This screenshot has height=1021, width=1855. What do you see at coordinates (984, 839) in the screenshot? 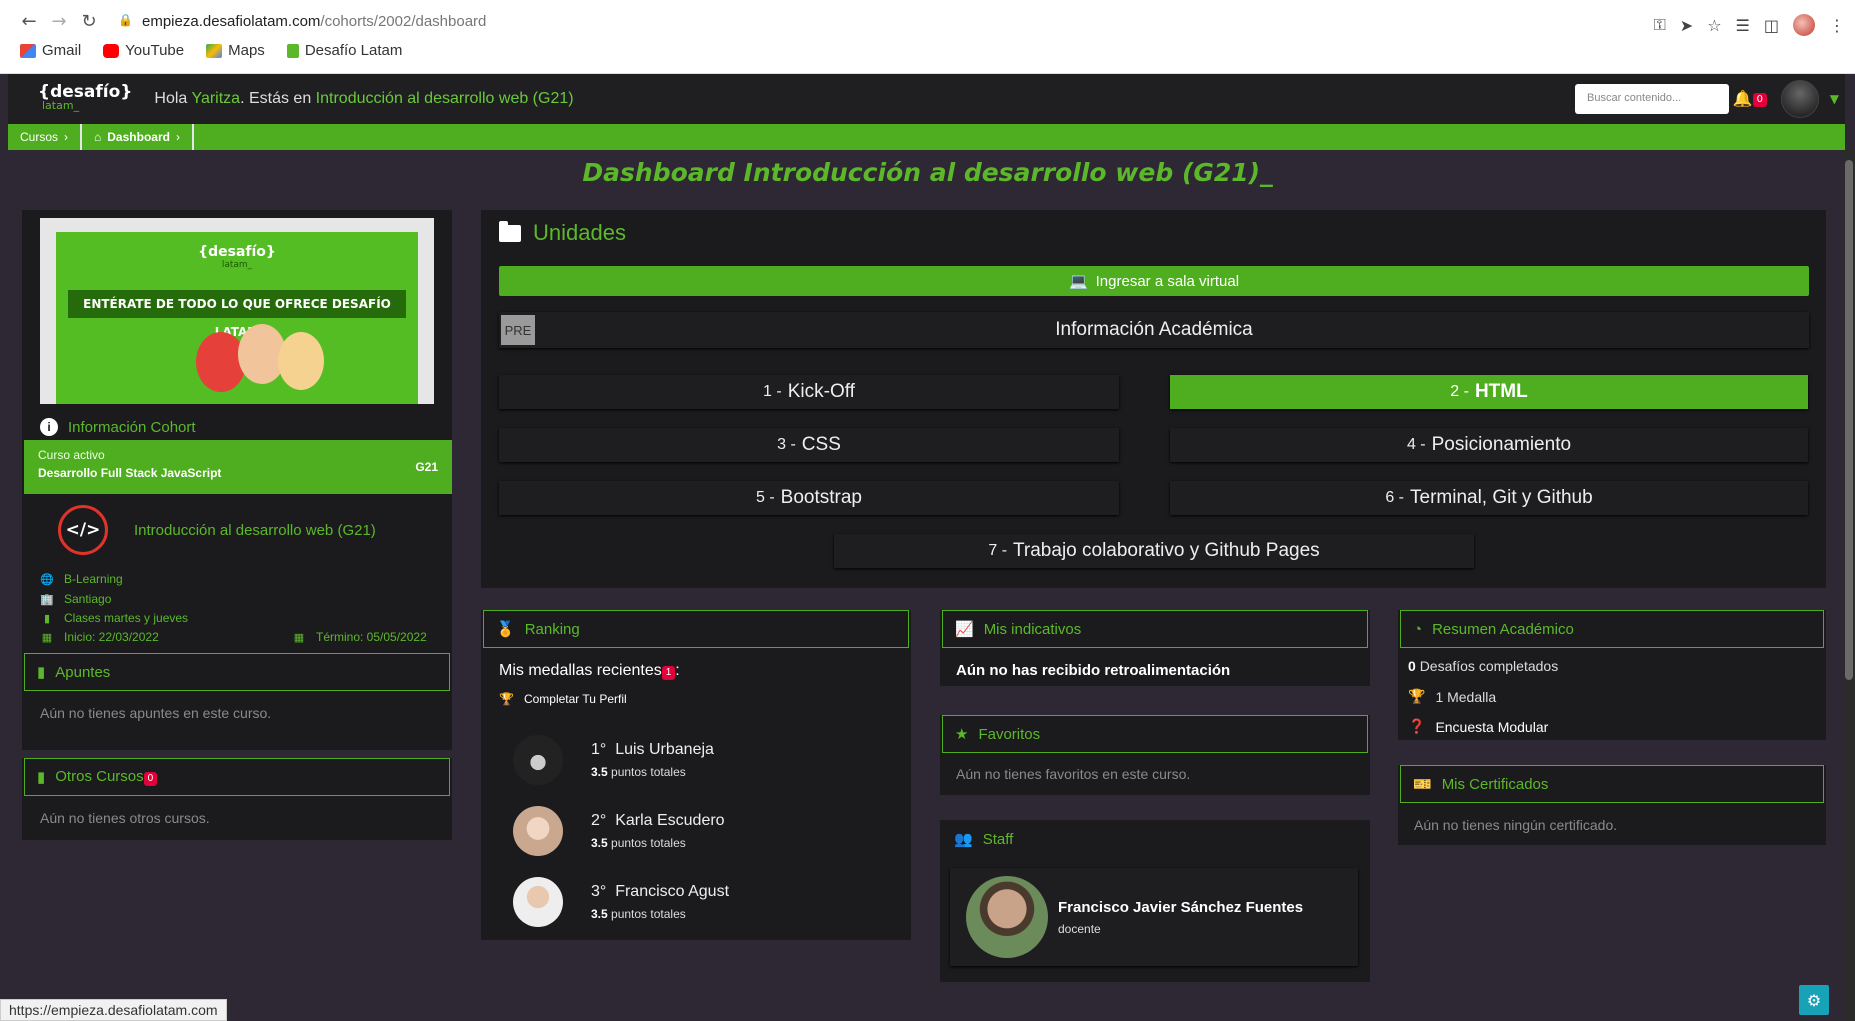
I see `staff-header: 👥 Staff` at bounding box center [984, 839].